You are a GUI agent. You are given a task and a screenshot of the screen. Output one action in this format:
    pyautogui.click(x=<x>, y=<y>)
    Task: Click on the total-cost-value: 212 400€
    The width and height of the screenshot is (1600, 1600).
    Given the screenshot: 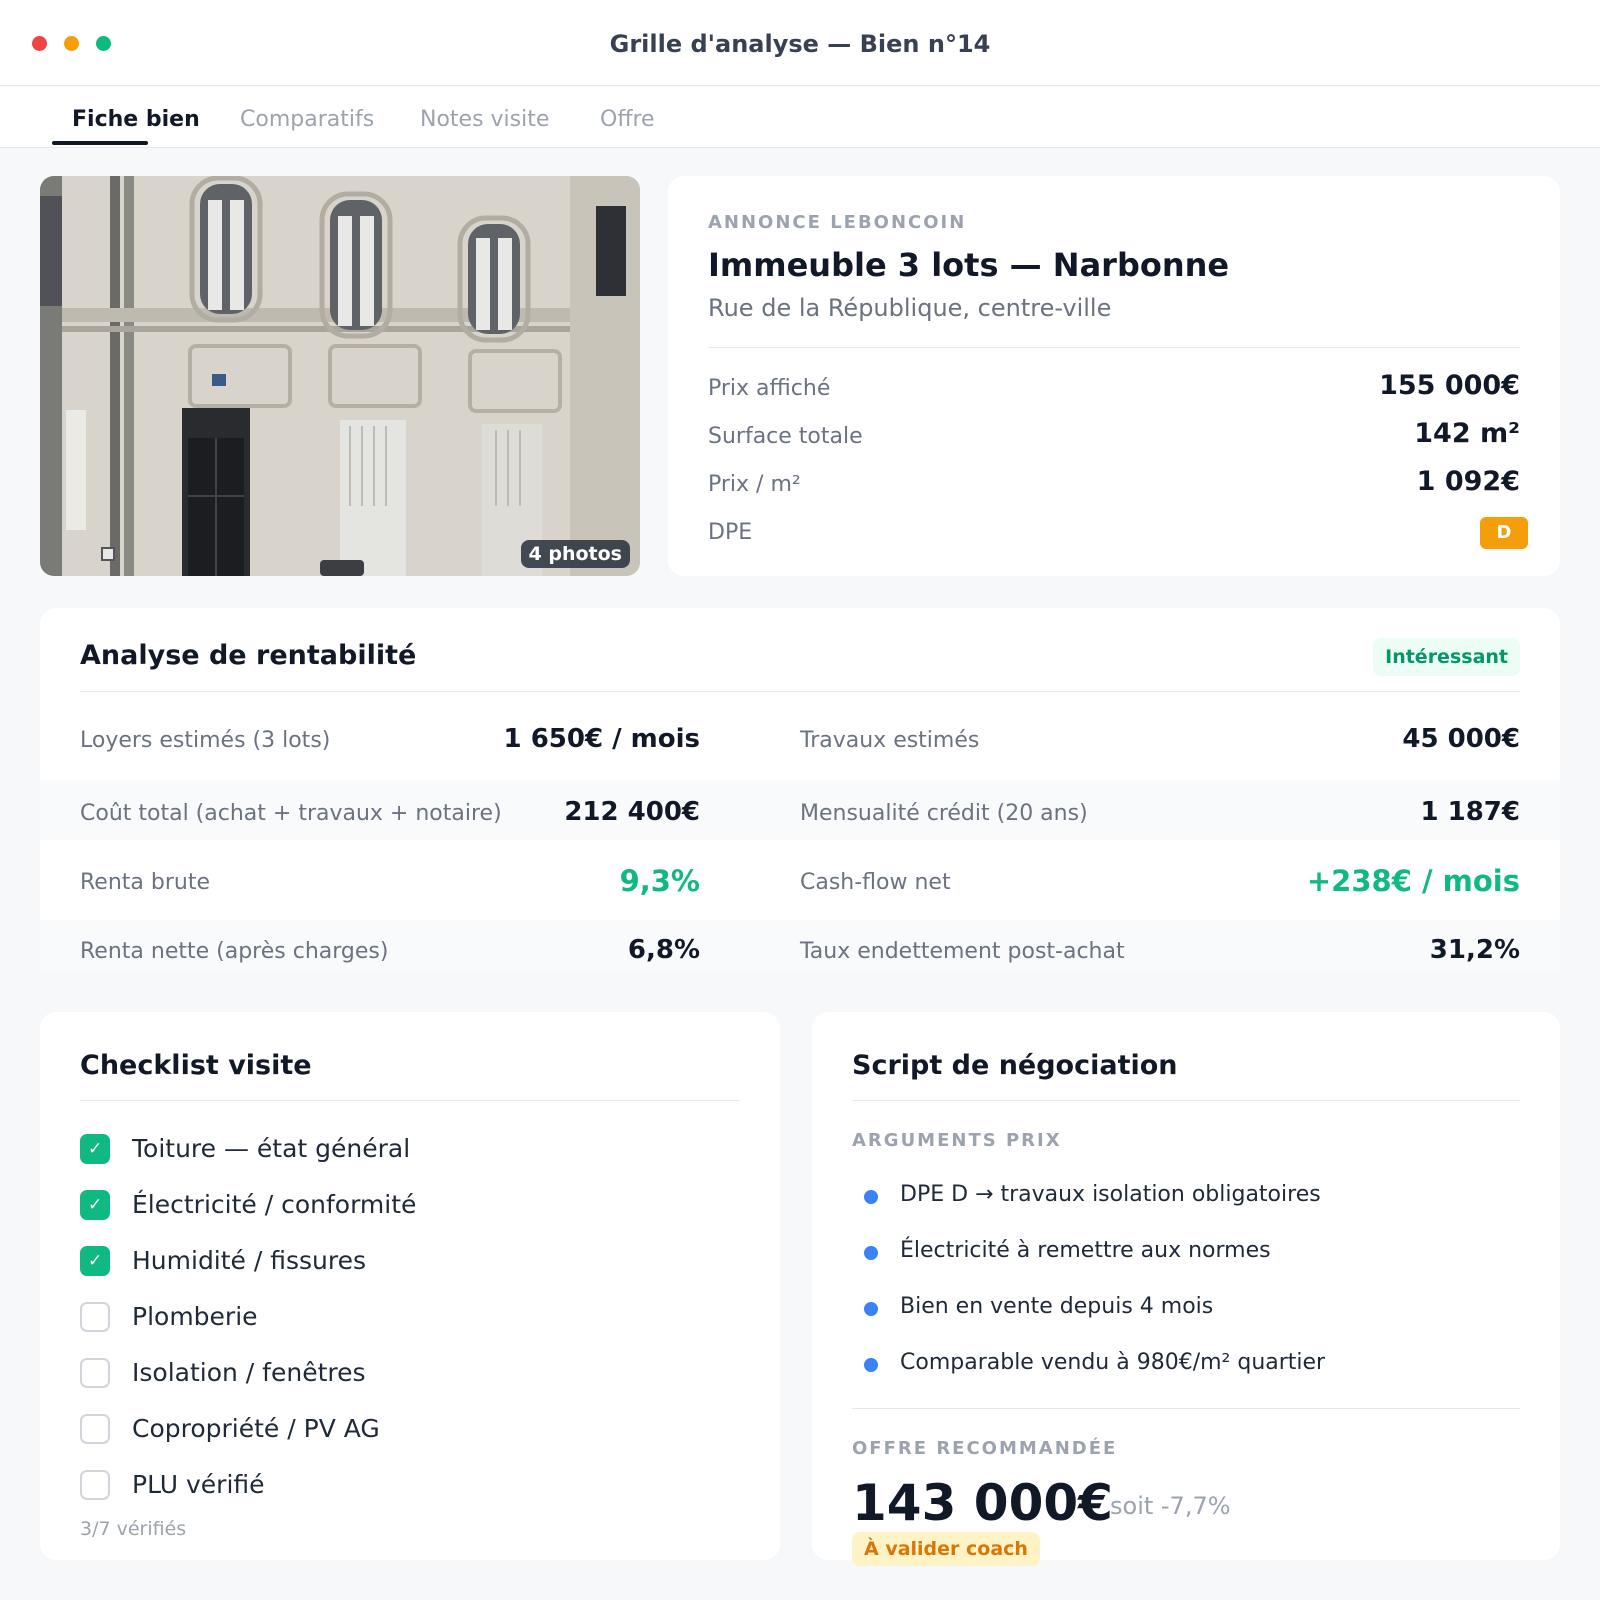 What is the action you would take?
    pyautogui.click(x=632, y=812)
    